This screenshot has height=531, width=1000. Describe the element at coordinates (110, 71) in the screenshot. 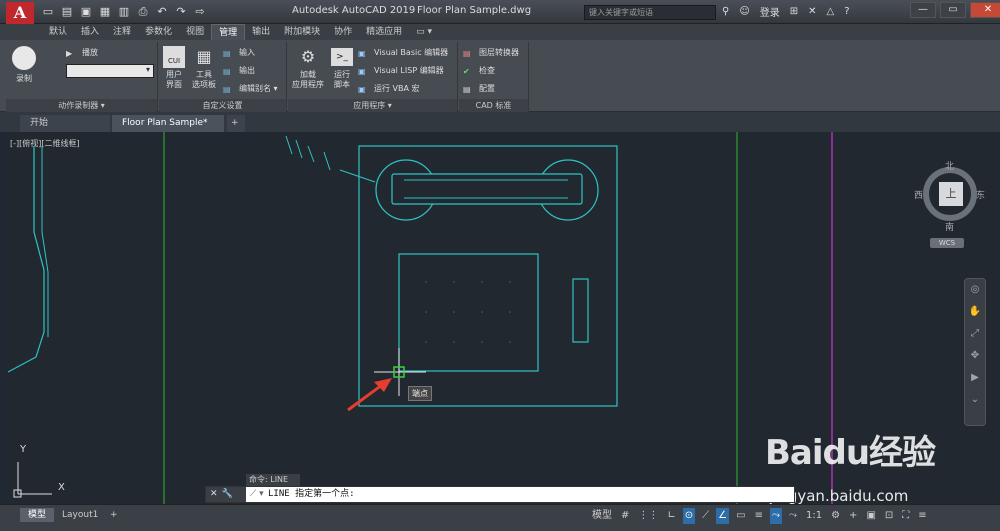

I see `macro-select: ▾` at that location.